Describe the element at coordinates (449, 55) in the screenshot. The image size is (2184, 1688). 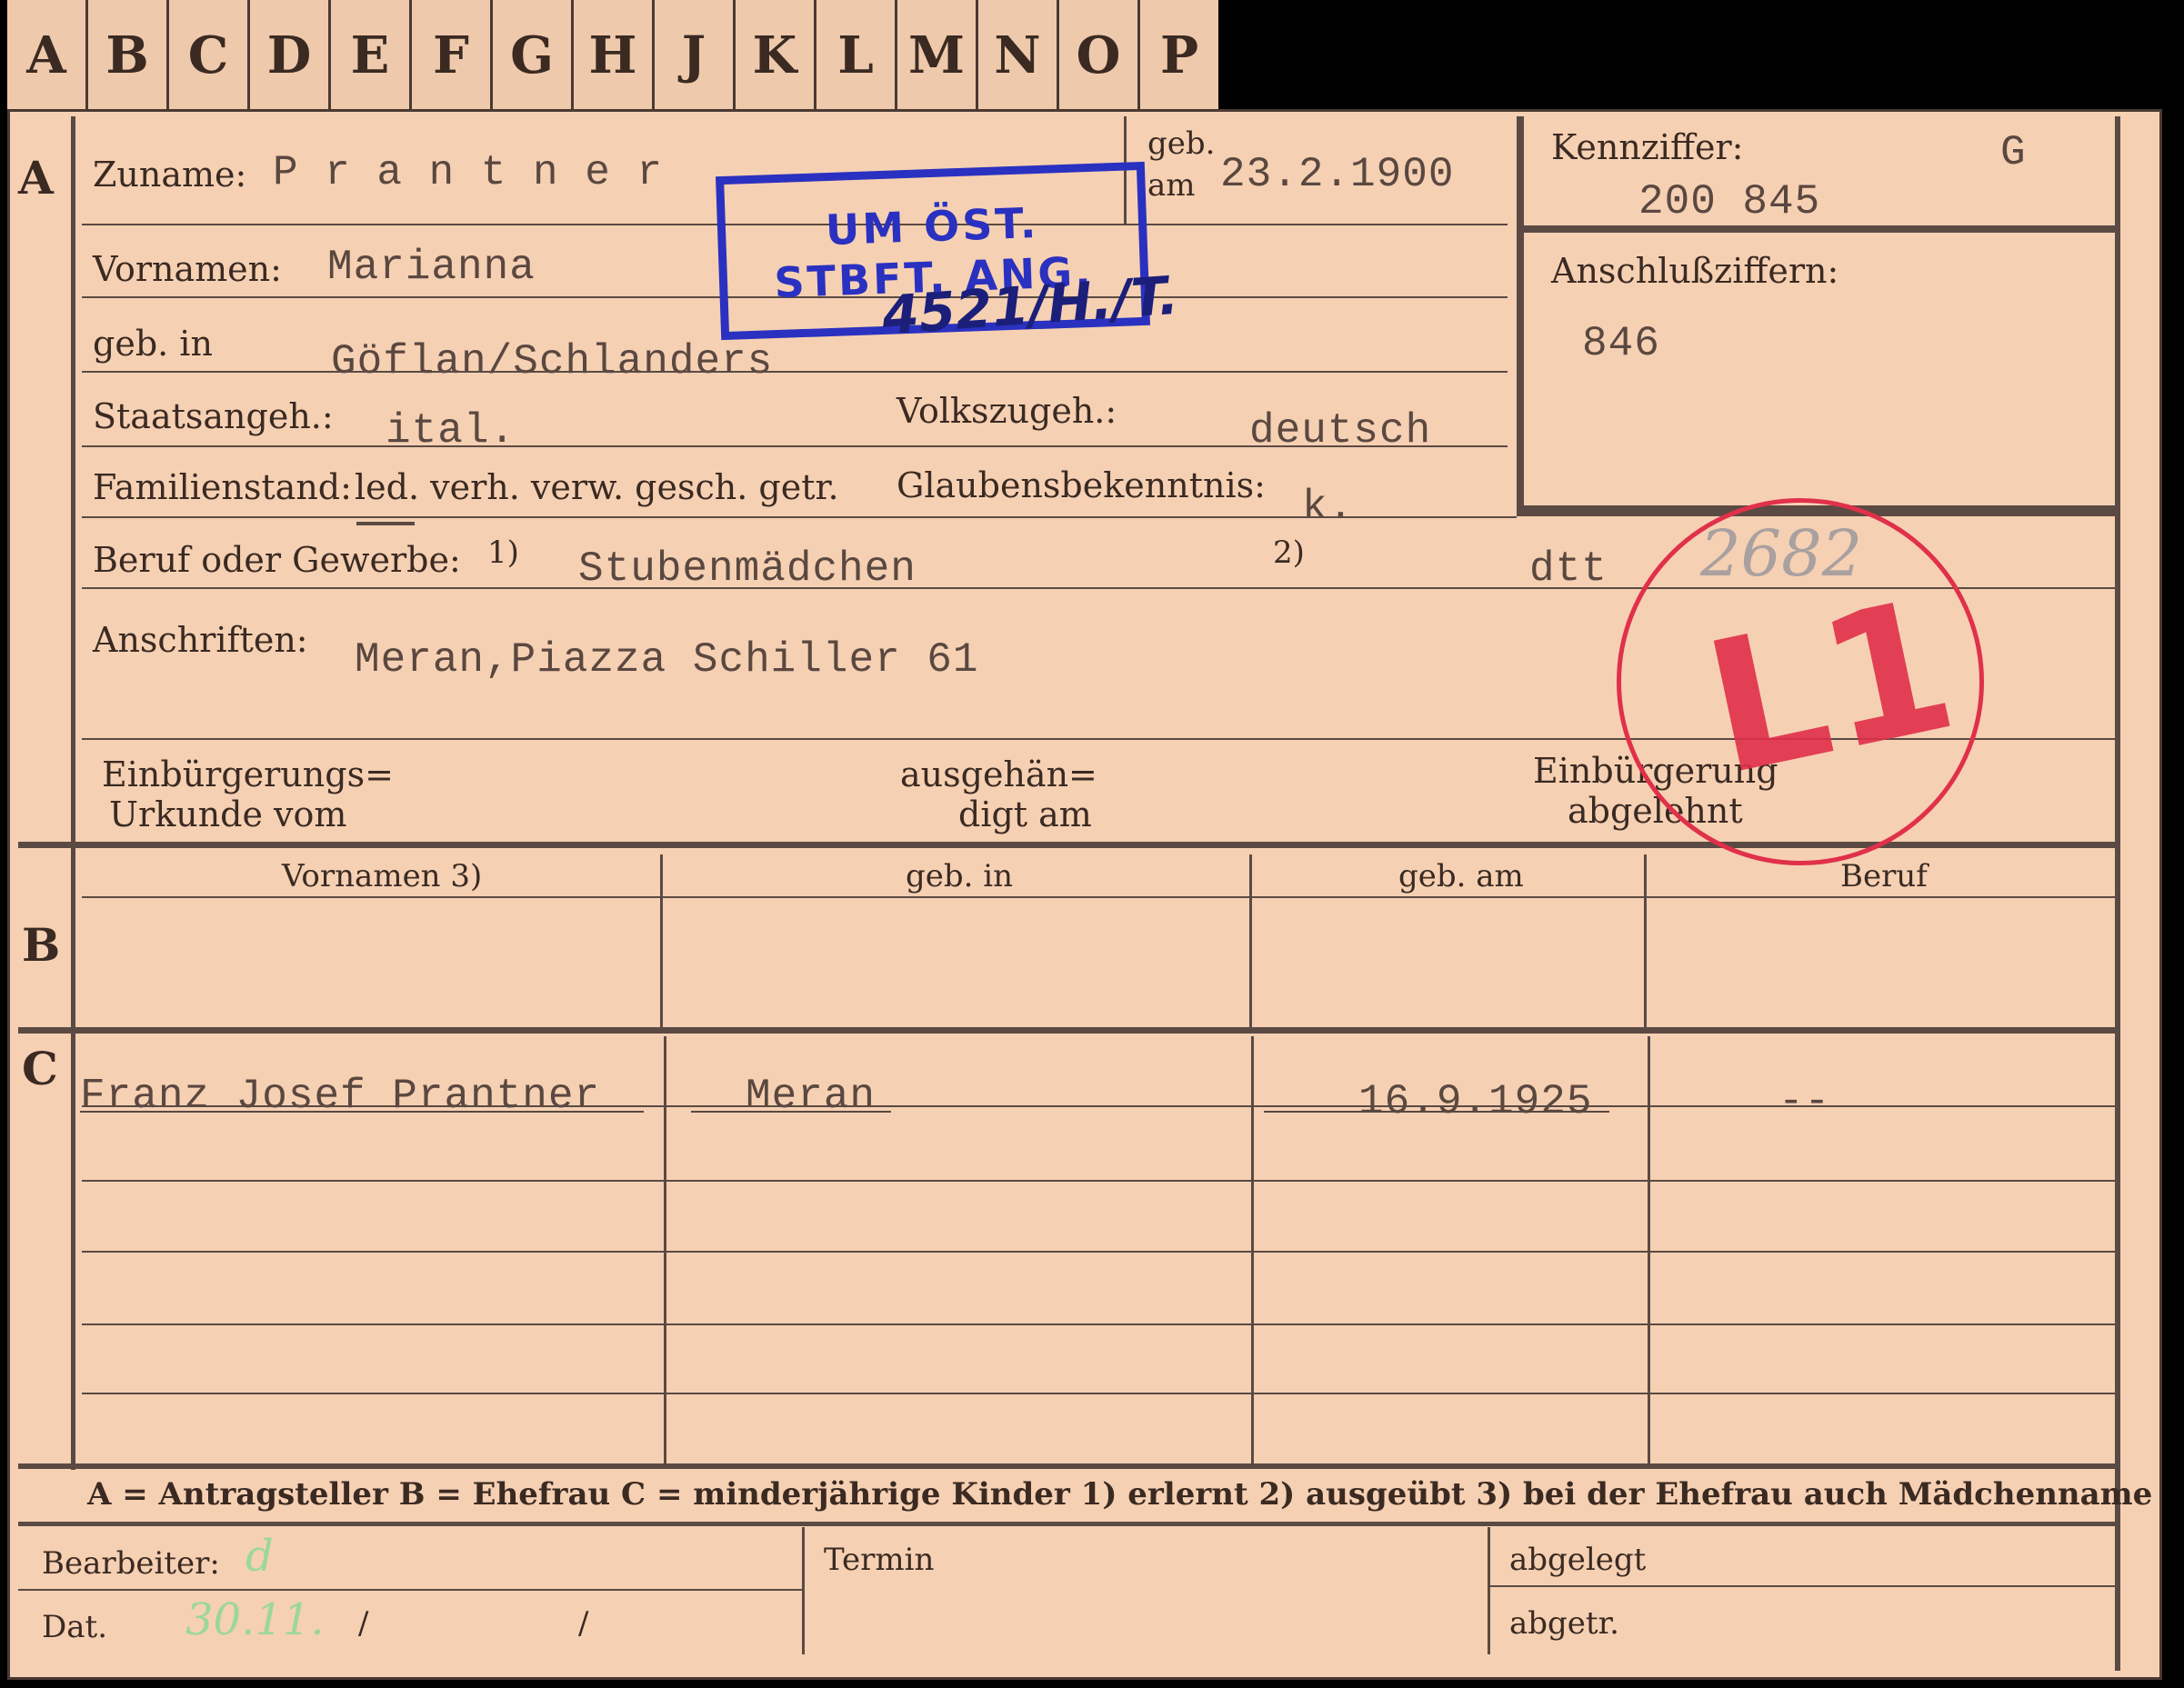
I see `index-tab: F` at that location.